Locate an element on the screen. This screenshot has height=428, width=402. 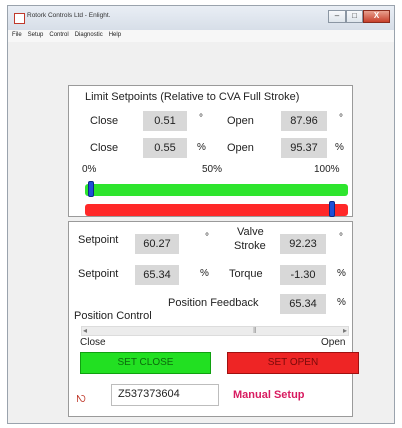
setpoint-pct-unit: % is located at coordinates (204, 273).